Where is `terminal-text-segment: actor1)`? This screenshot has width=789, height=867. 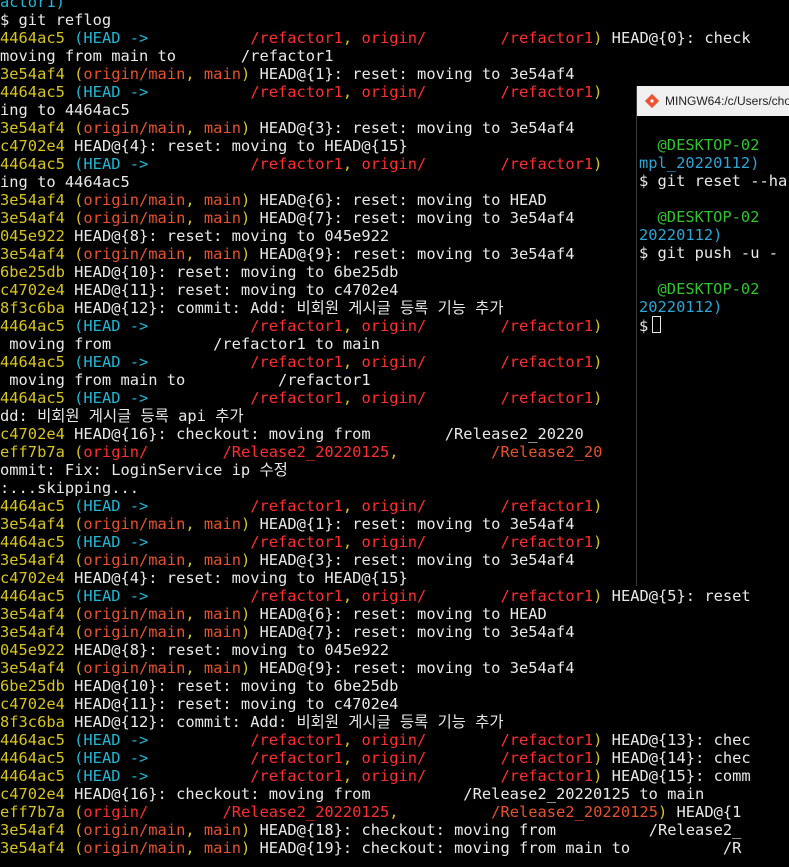
terminal-text-segment: actor1) is located at coordinates (32, 5).